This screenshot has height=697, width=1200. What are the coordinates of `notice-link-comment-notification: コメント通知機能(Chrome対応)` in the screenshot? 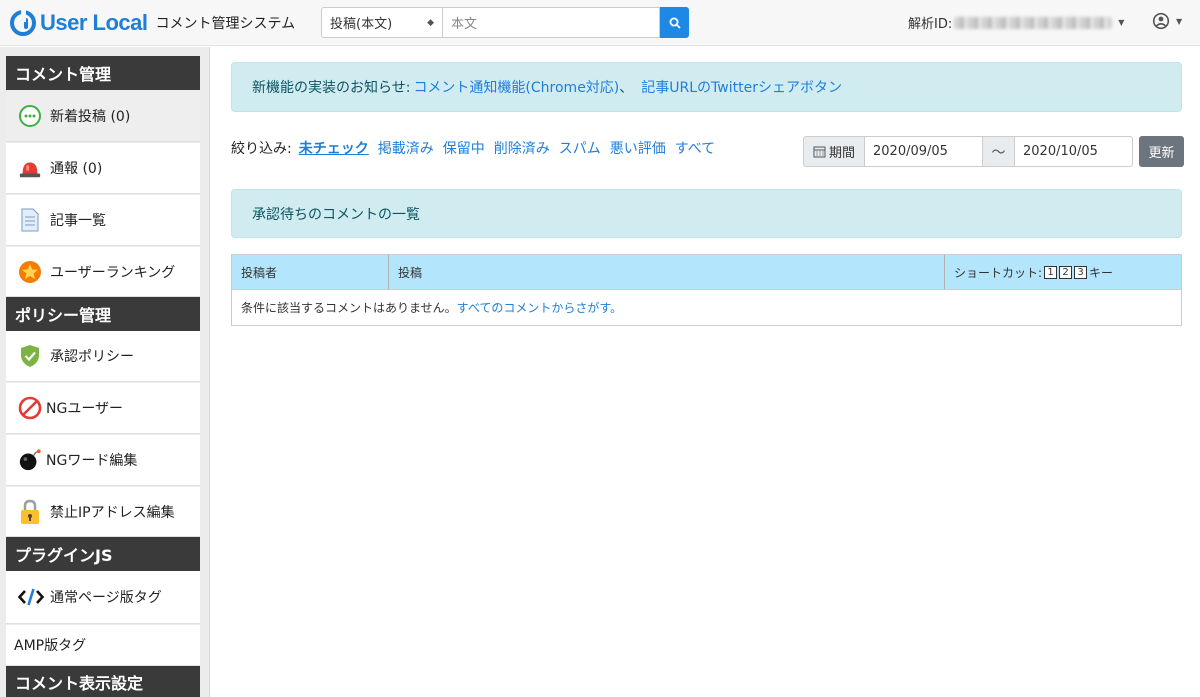 It's located at (516, 87).